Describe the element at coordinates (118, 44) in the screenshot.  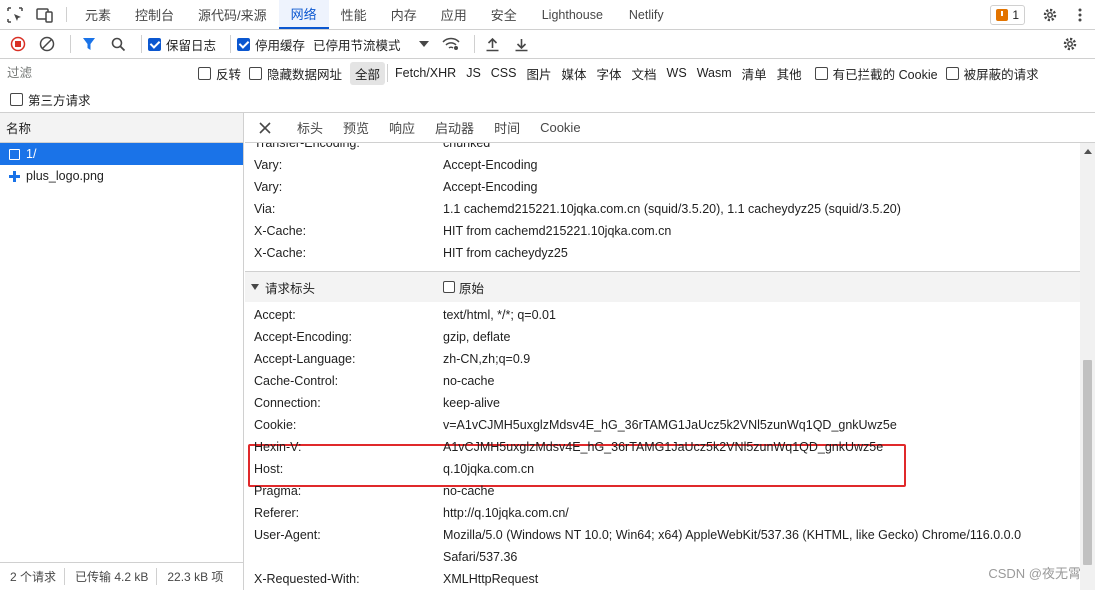
I see `search-icon` at that location.